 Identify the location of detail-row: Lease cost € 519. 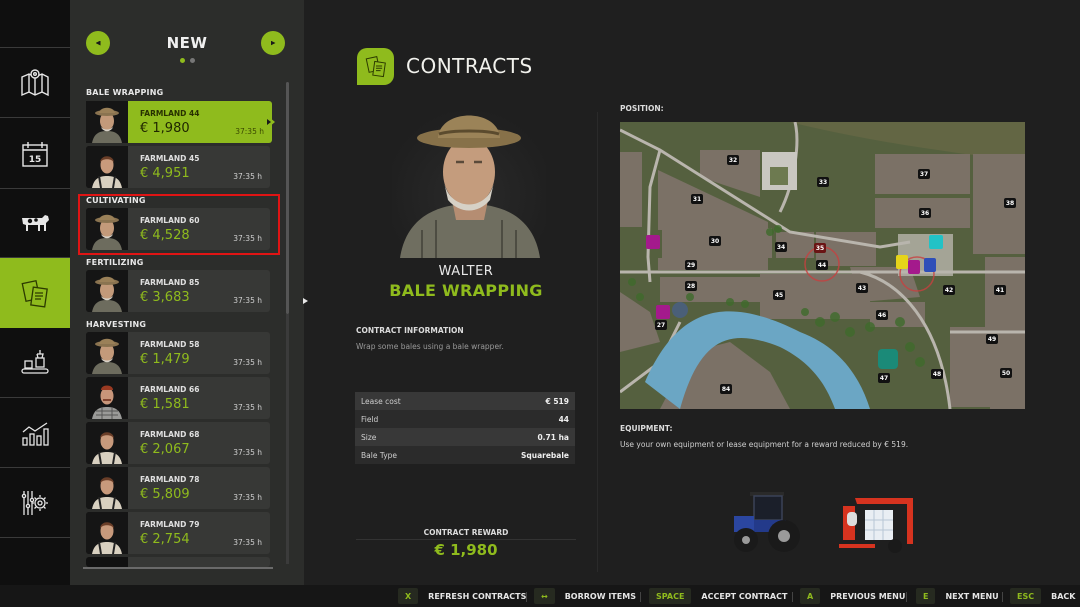
(465, 401).